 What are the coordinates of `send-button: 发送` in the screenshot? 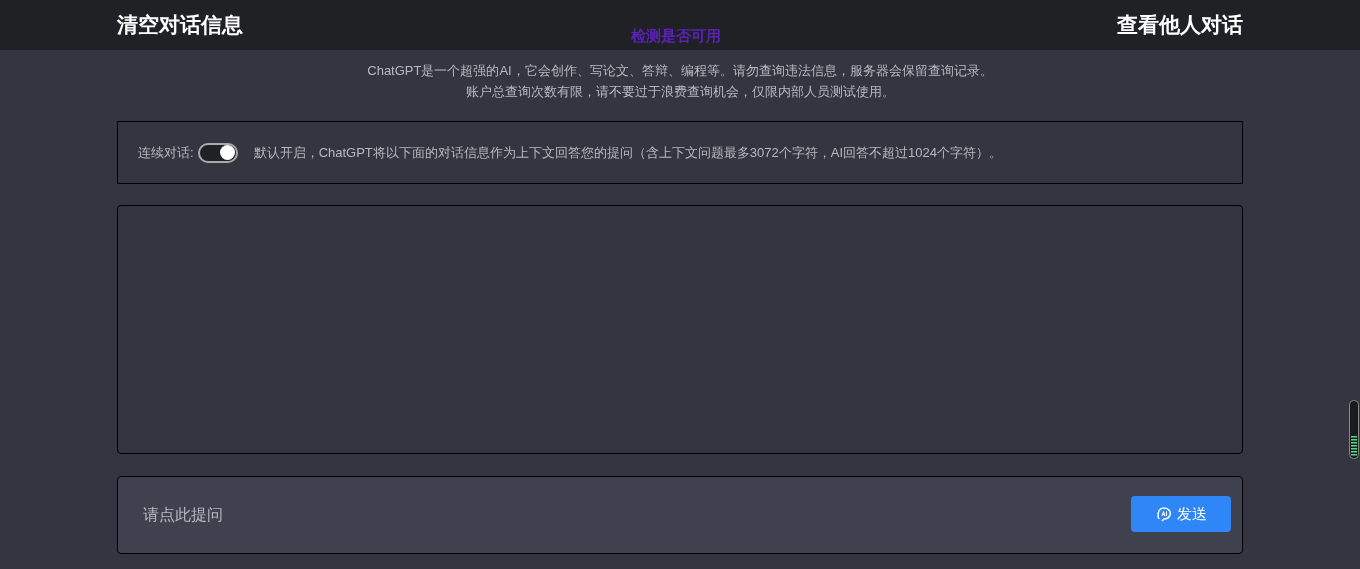 It's located at (1181, 514).